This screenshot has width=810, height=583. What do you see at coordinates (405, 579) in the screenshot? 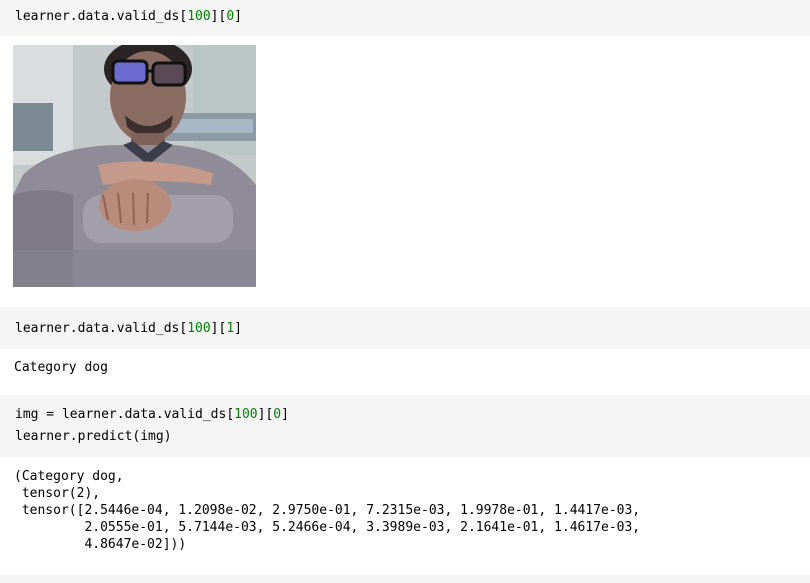
I see `code-cell-4-input` at bounding box center [405, 579].